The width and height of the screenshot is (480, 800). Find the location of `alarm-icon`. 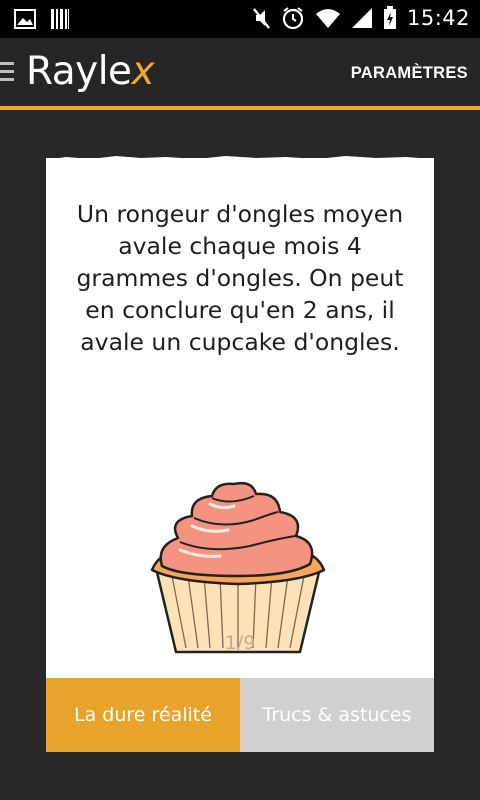

alarm-icon is located at coordinates (293, 18).